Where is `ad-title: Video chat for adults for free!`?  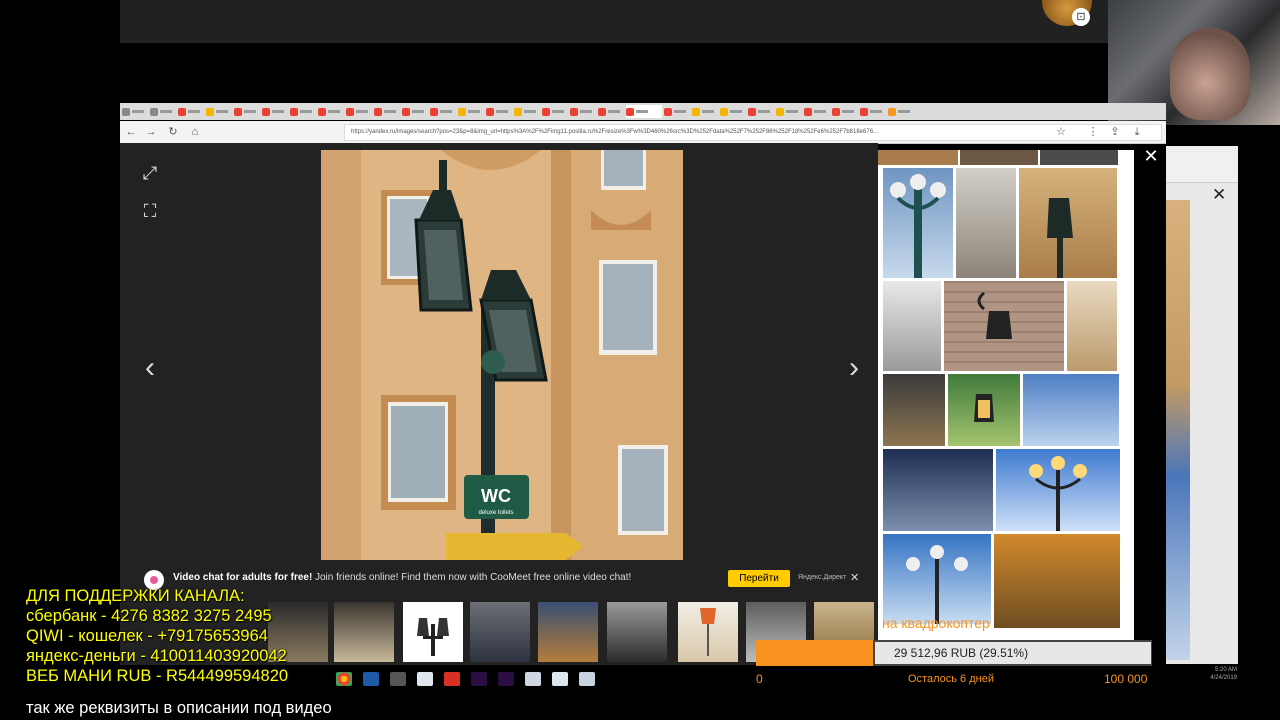
ad-title: Video chat for adults for free! is located at coordinates (242, 577).